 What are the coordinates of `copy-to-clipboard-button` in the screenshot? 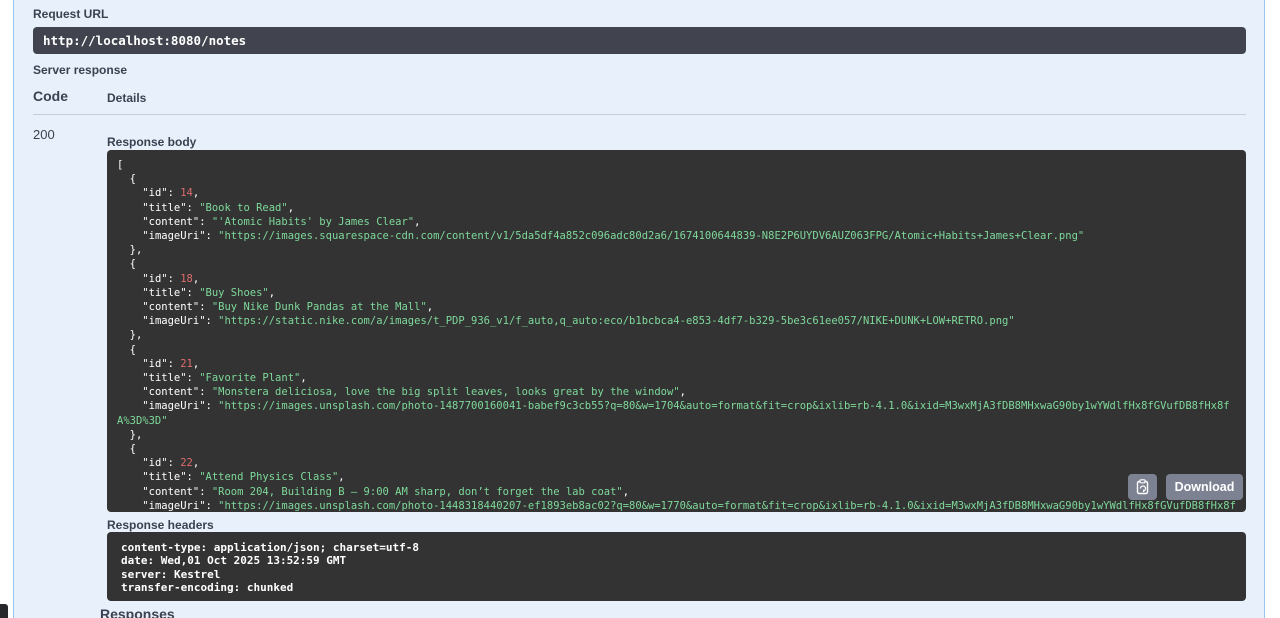 It's located at (1142, 487).